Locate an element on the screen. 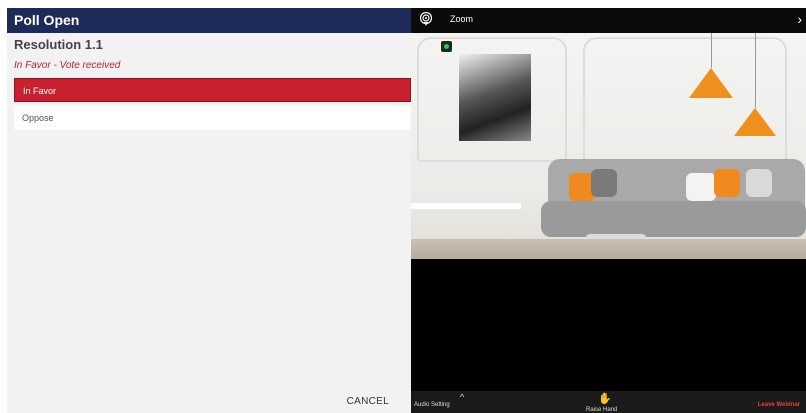 The image size is (806, 413). sofa-seat is located at coordinates (673, 219).